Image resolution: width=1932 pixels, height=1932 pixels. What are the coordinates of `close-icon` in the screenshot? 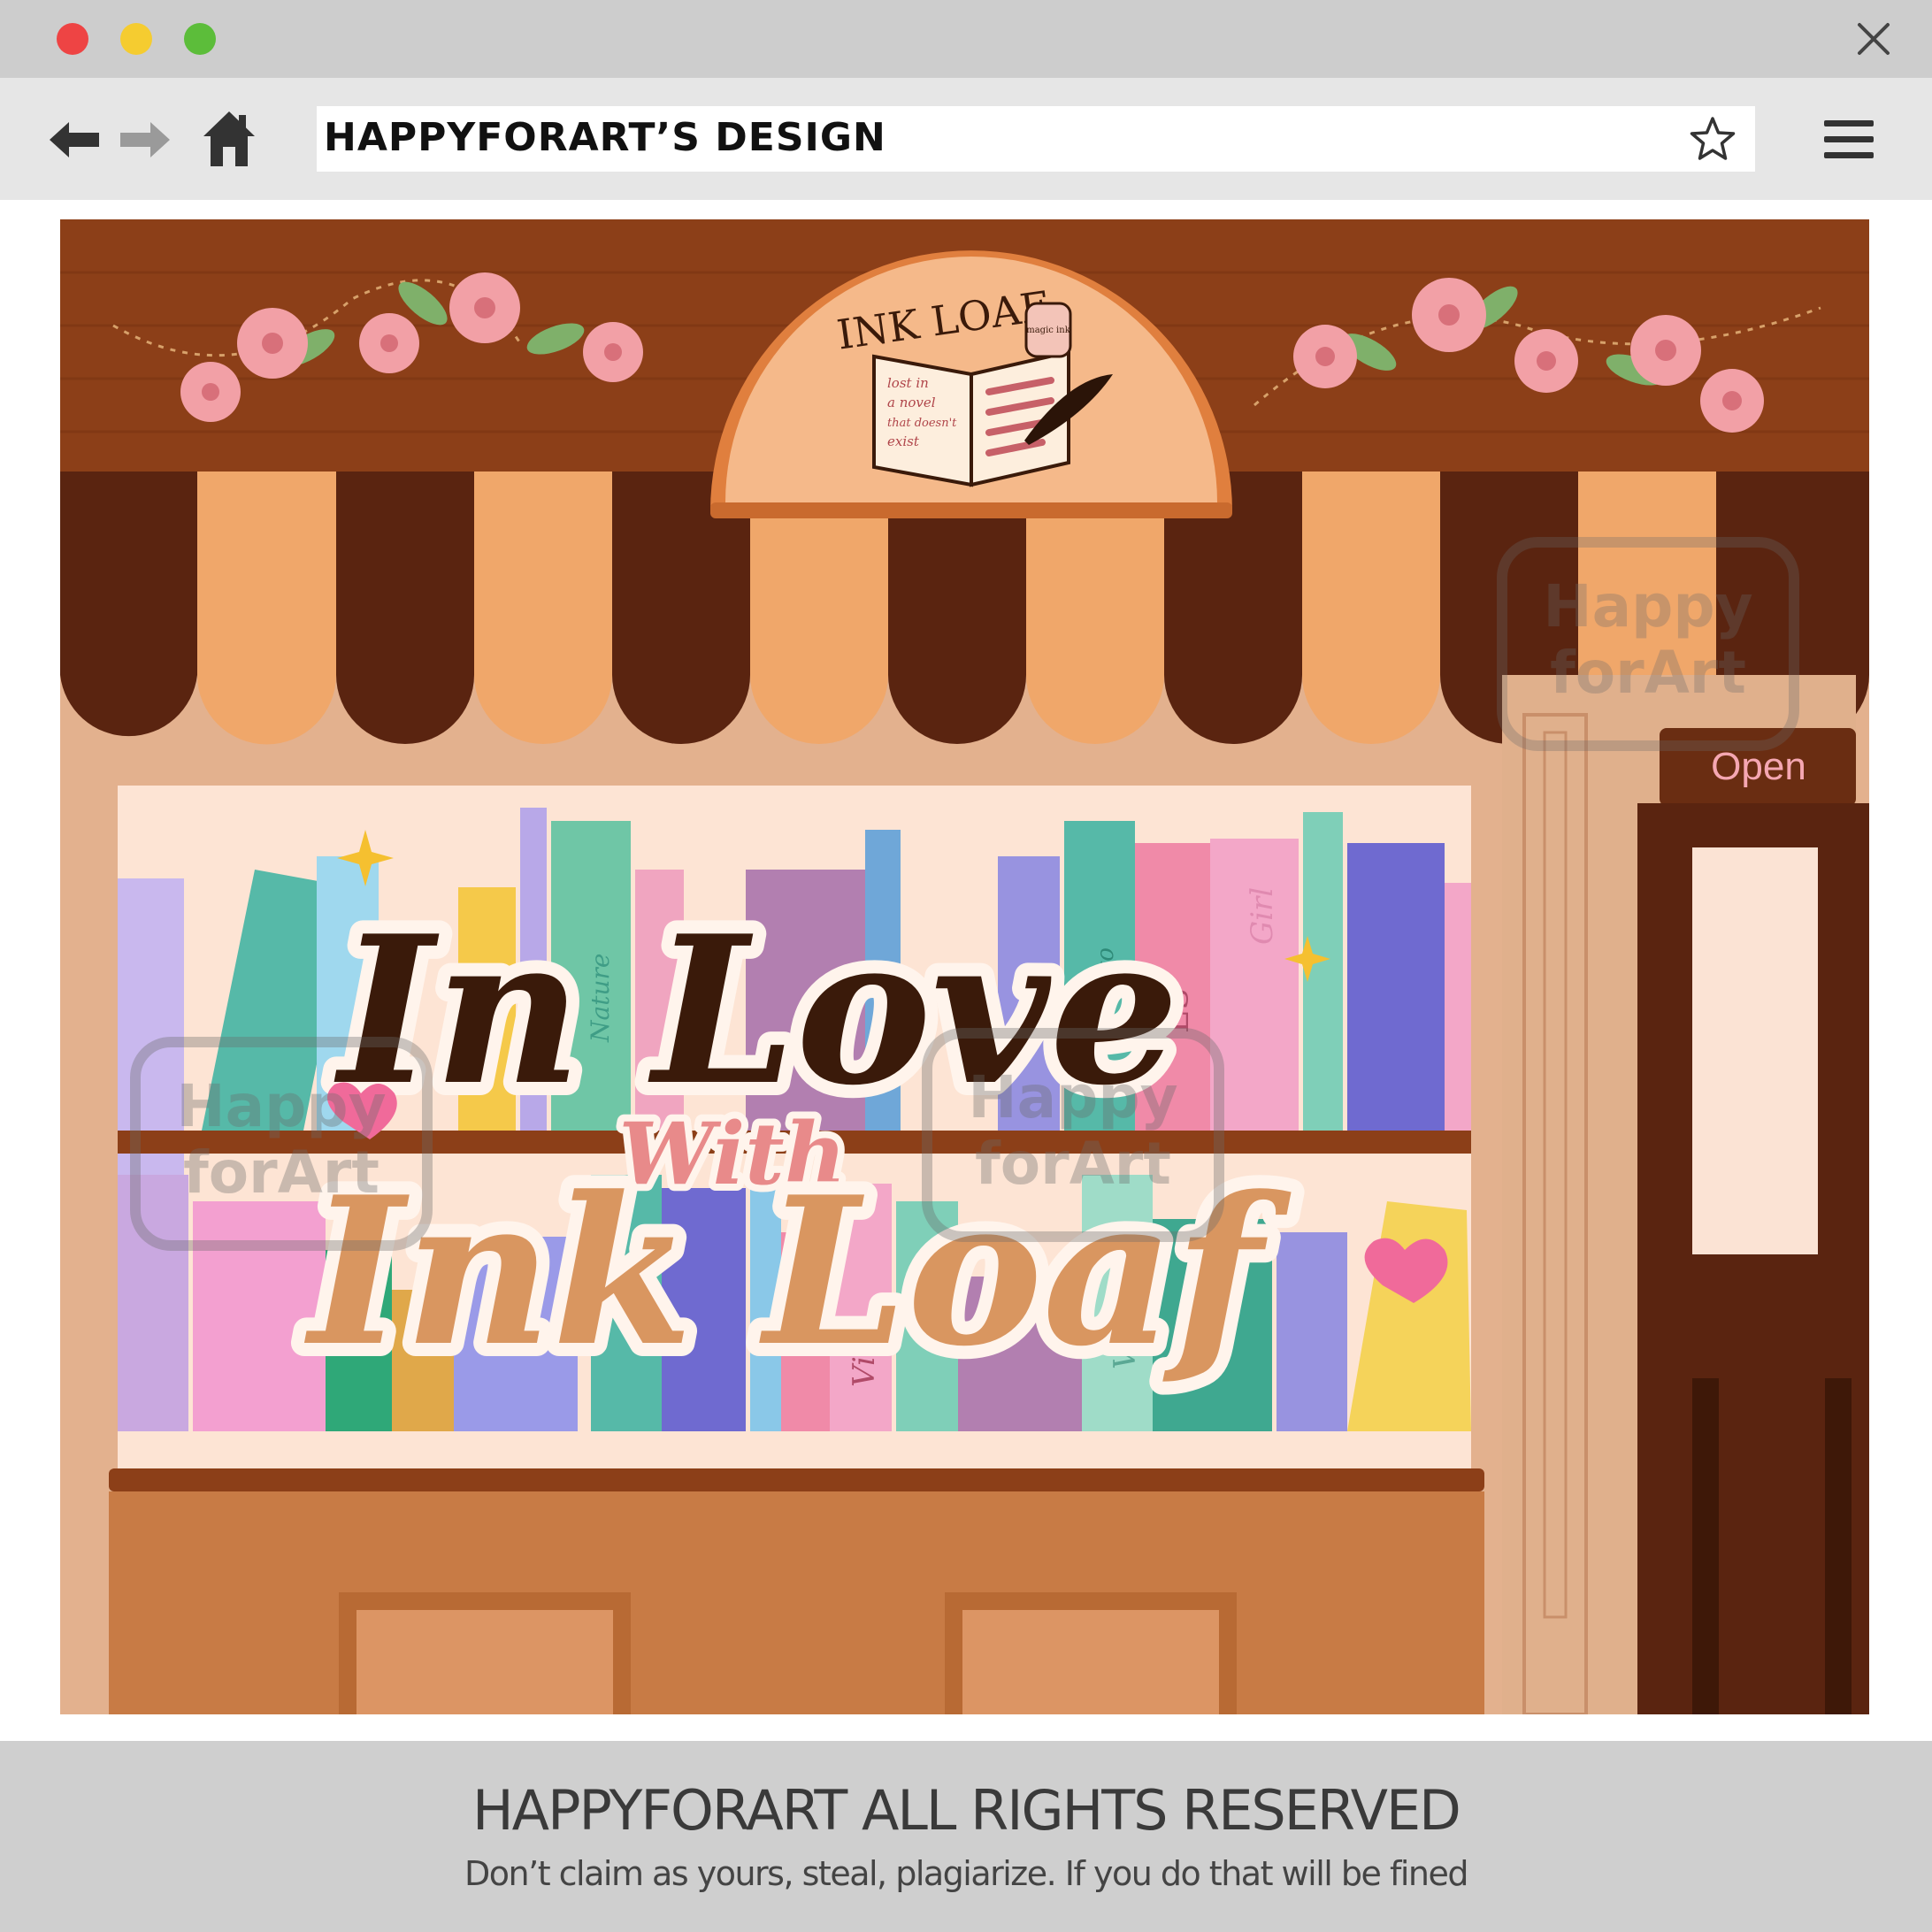 It's located at (1873, 38).